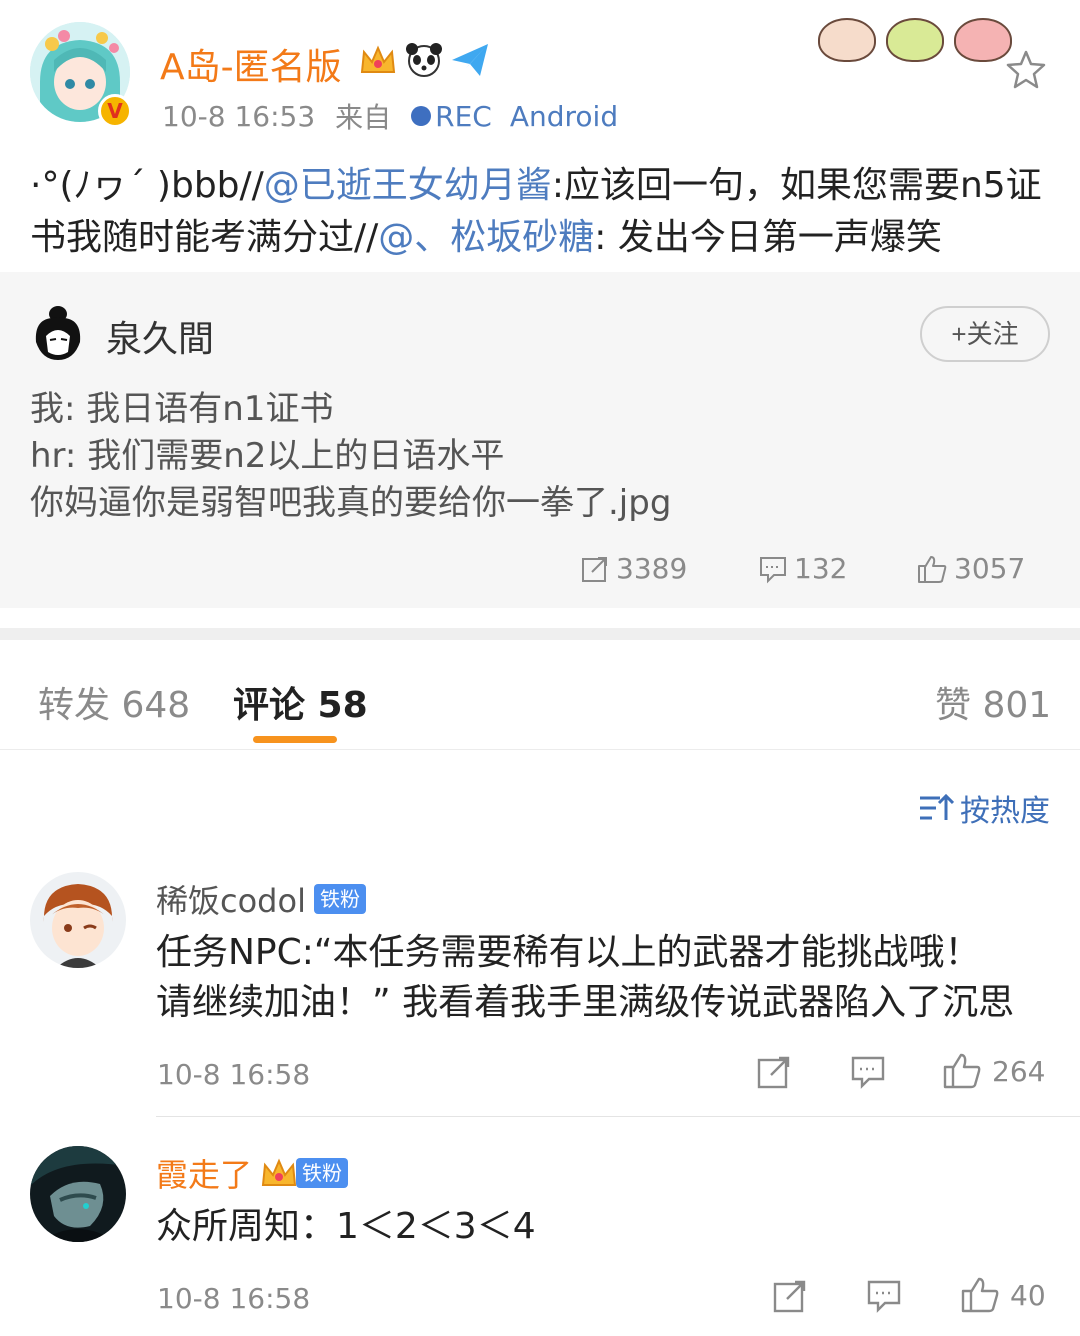  Describe the element at coordinates (540, 695) in the screenshot. I see `tab-bar: 转发 648 评论 58 赞 801` at that location.